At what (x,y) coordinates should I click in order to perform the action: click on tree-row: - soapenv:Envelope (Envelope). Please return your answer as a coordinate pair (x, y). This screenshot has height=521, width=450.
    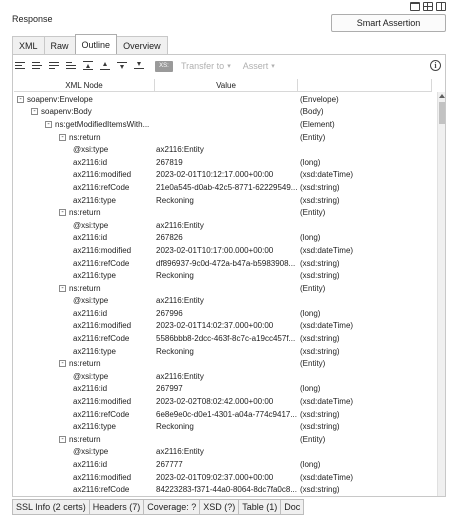
    Looking at the image, I should click on (223, 99).